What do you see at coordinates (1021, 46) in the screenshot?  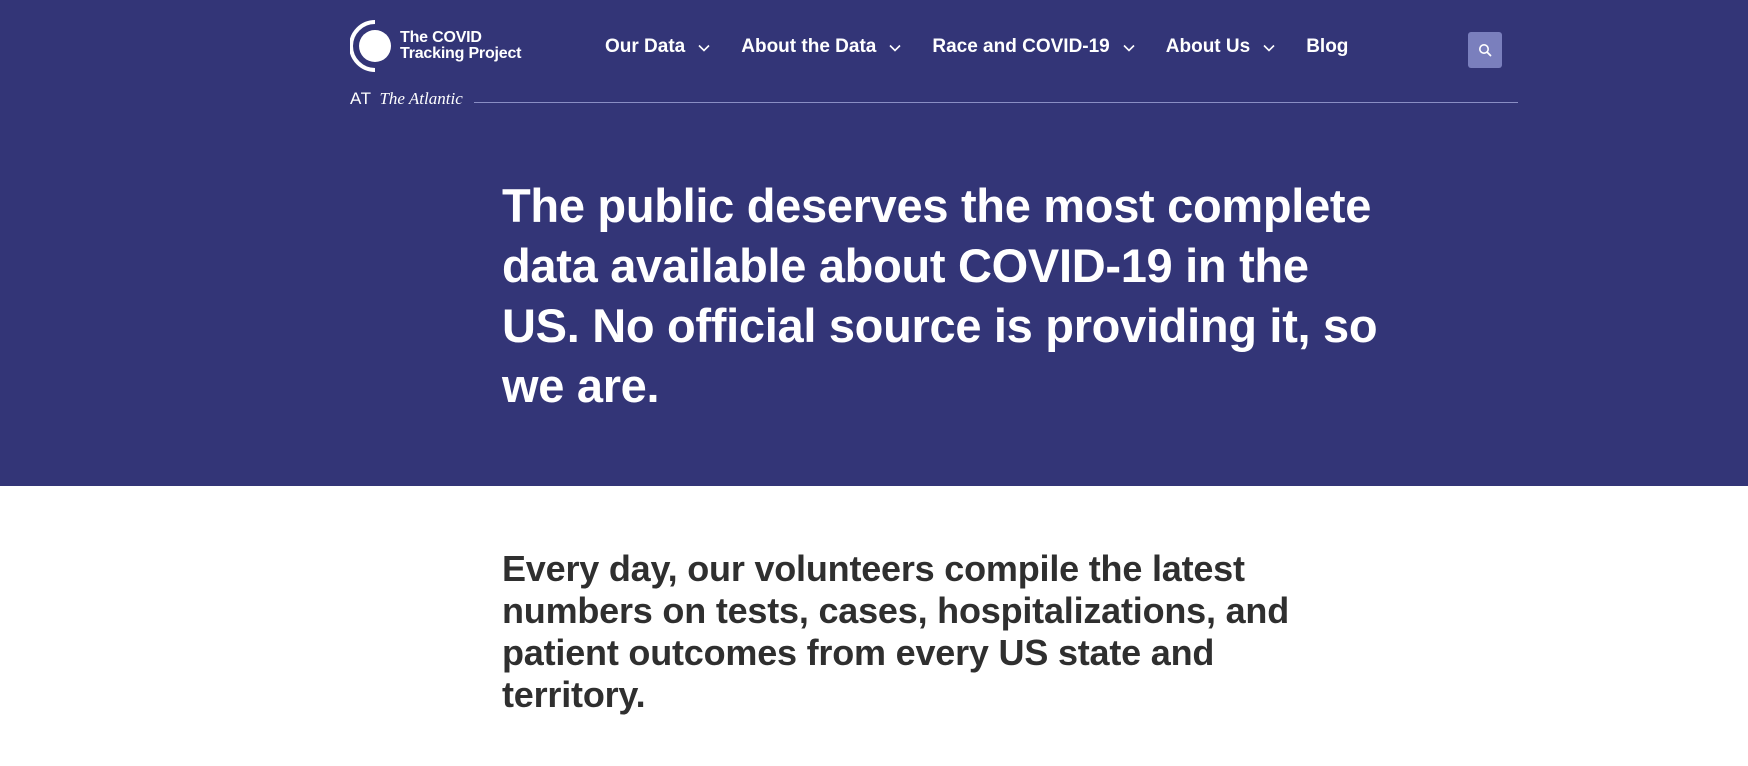 I see `nav-item-label: Race and COVID-19` at bounding box center [1021, 46].